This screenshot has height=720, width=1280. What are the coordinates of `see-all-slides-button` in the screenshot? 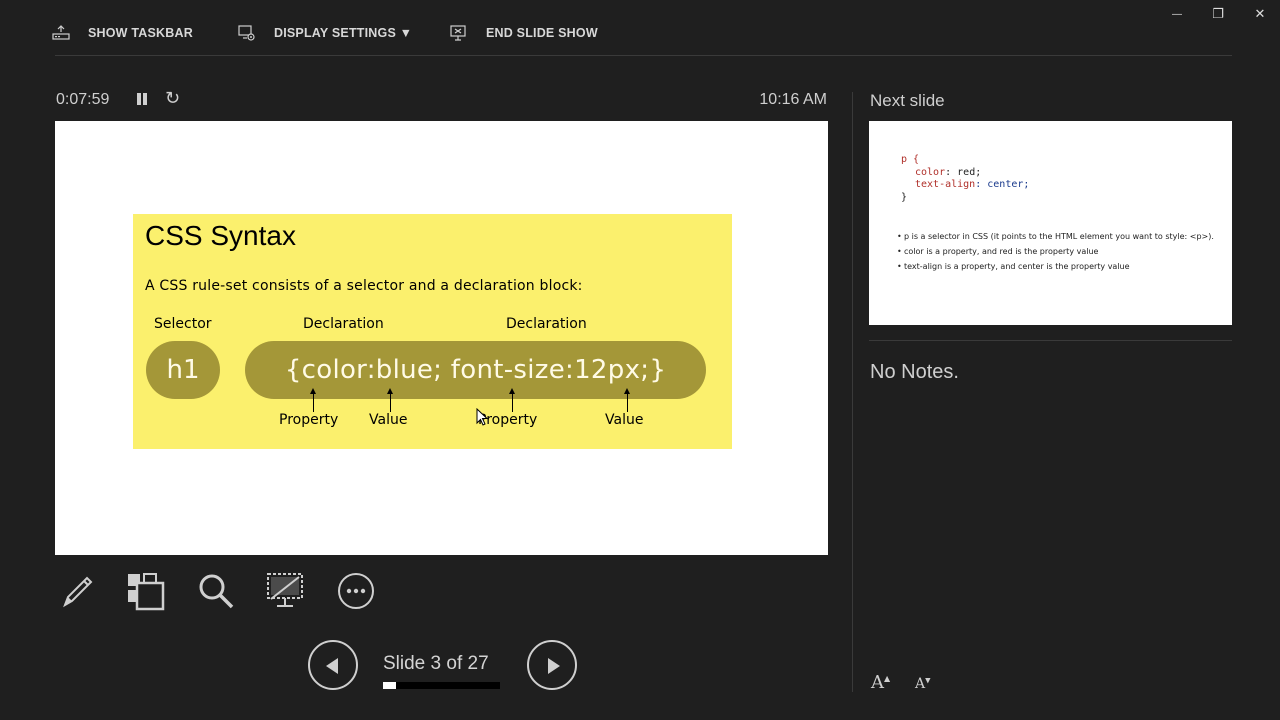 It's located at (145, 591).